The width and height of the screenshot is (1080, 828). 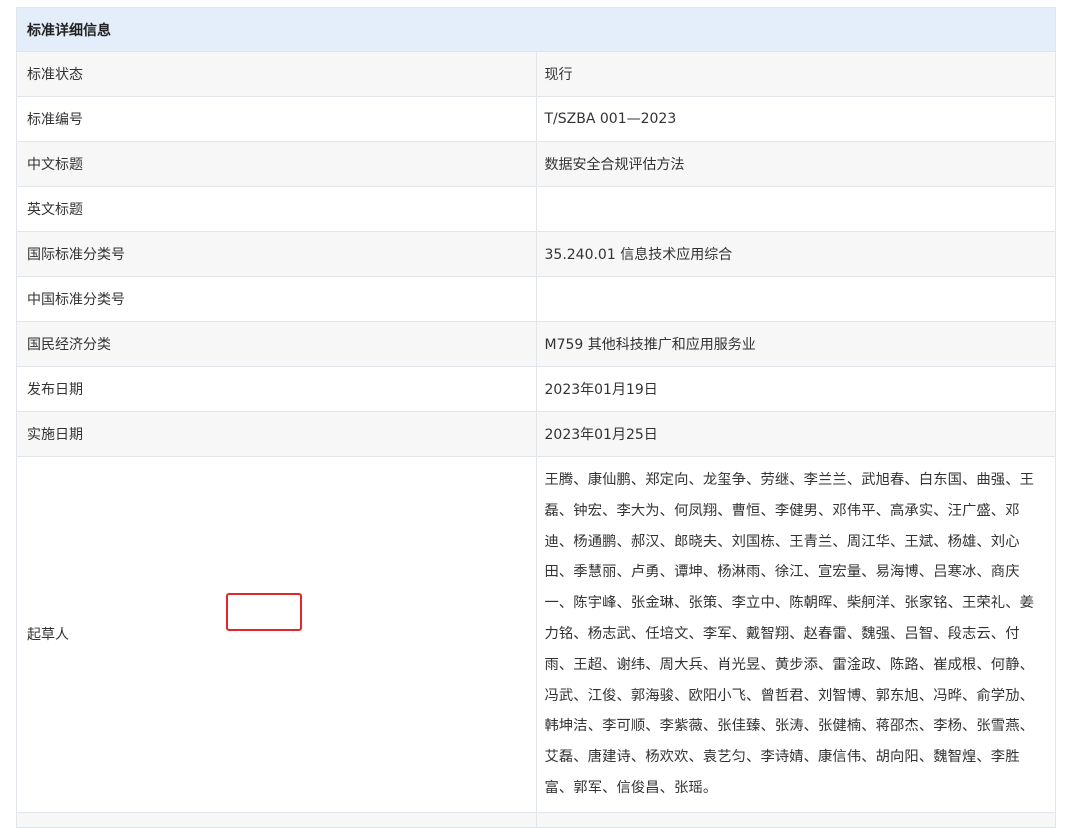 I want to click on value-number: T/SZBA 001—2023, so click(x=795, y=119).